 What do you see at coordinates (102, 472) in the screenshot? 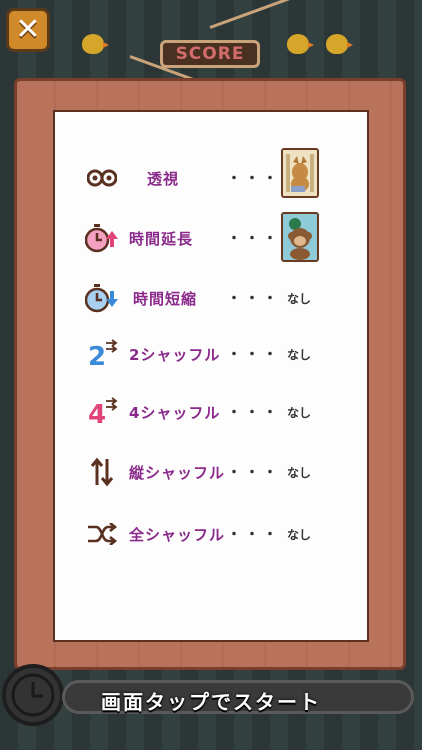
I see `vertical-shuffle-icon` at bounding box center [102, 472].